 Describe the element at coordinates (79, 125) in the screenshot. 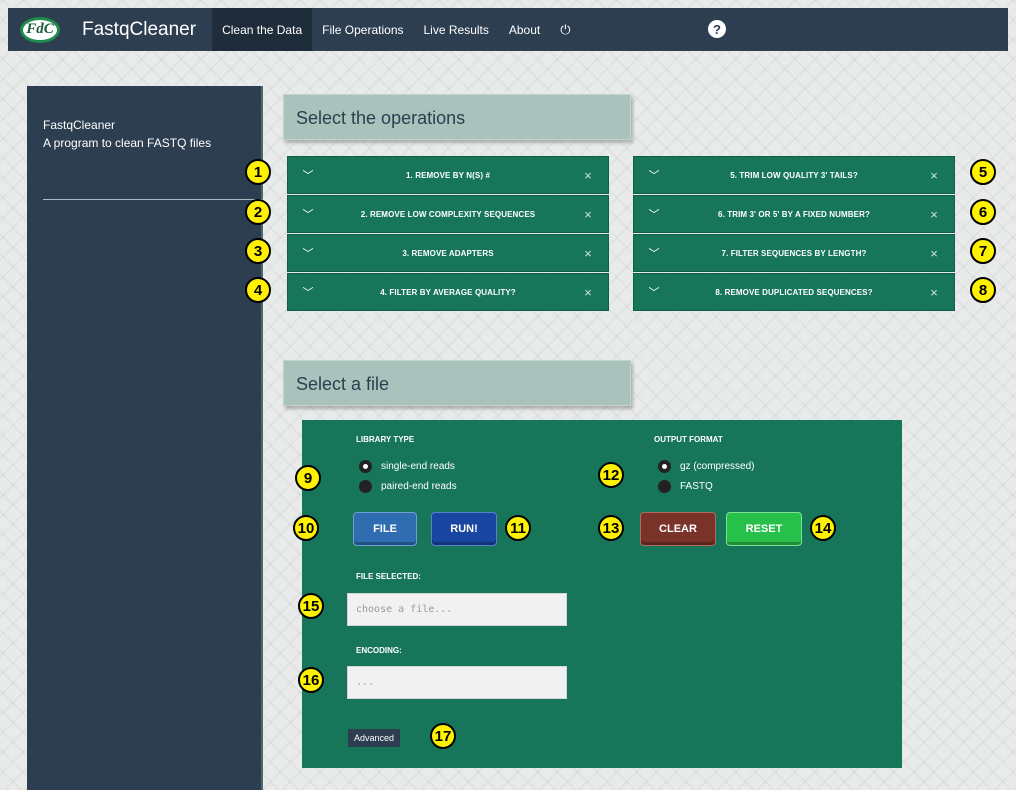

I see `sidebar-title: FastqCleaner` at that location.